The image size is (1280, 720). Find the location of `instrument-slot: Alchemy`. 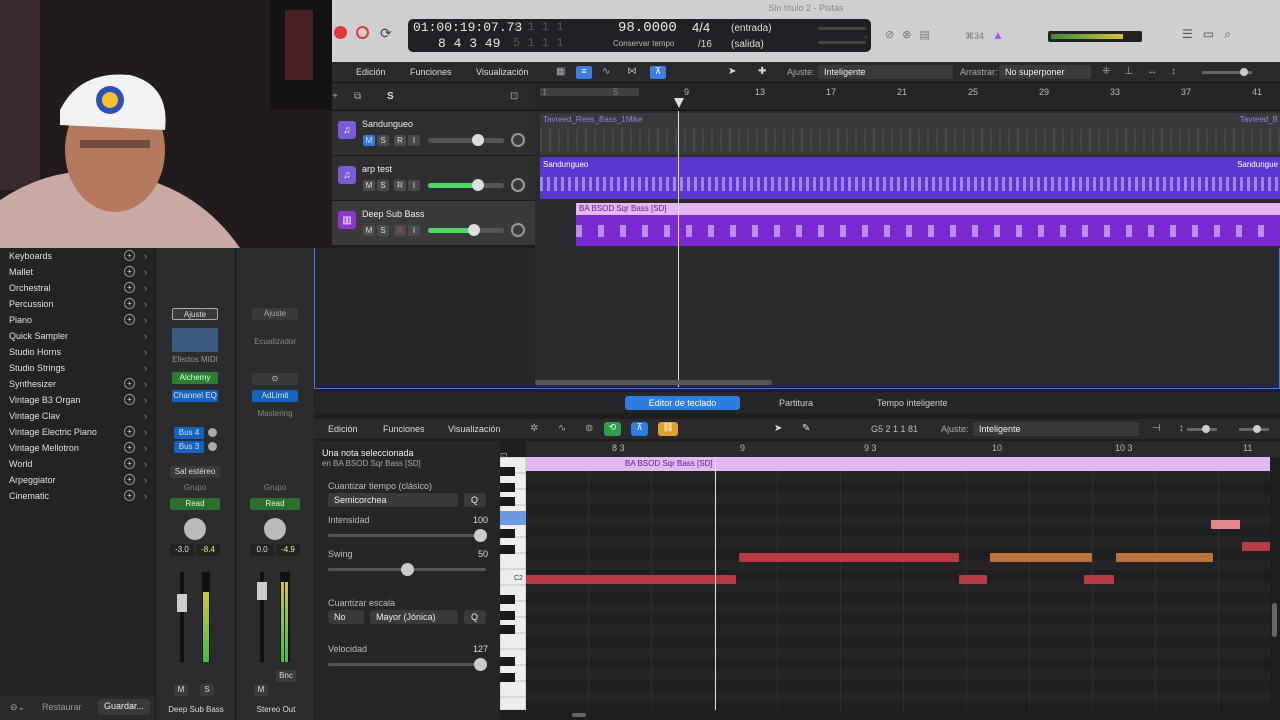

instrument-slot: Alchemy is located at coordinates (195, 378).